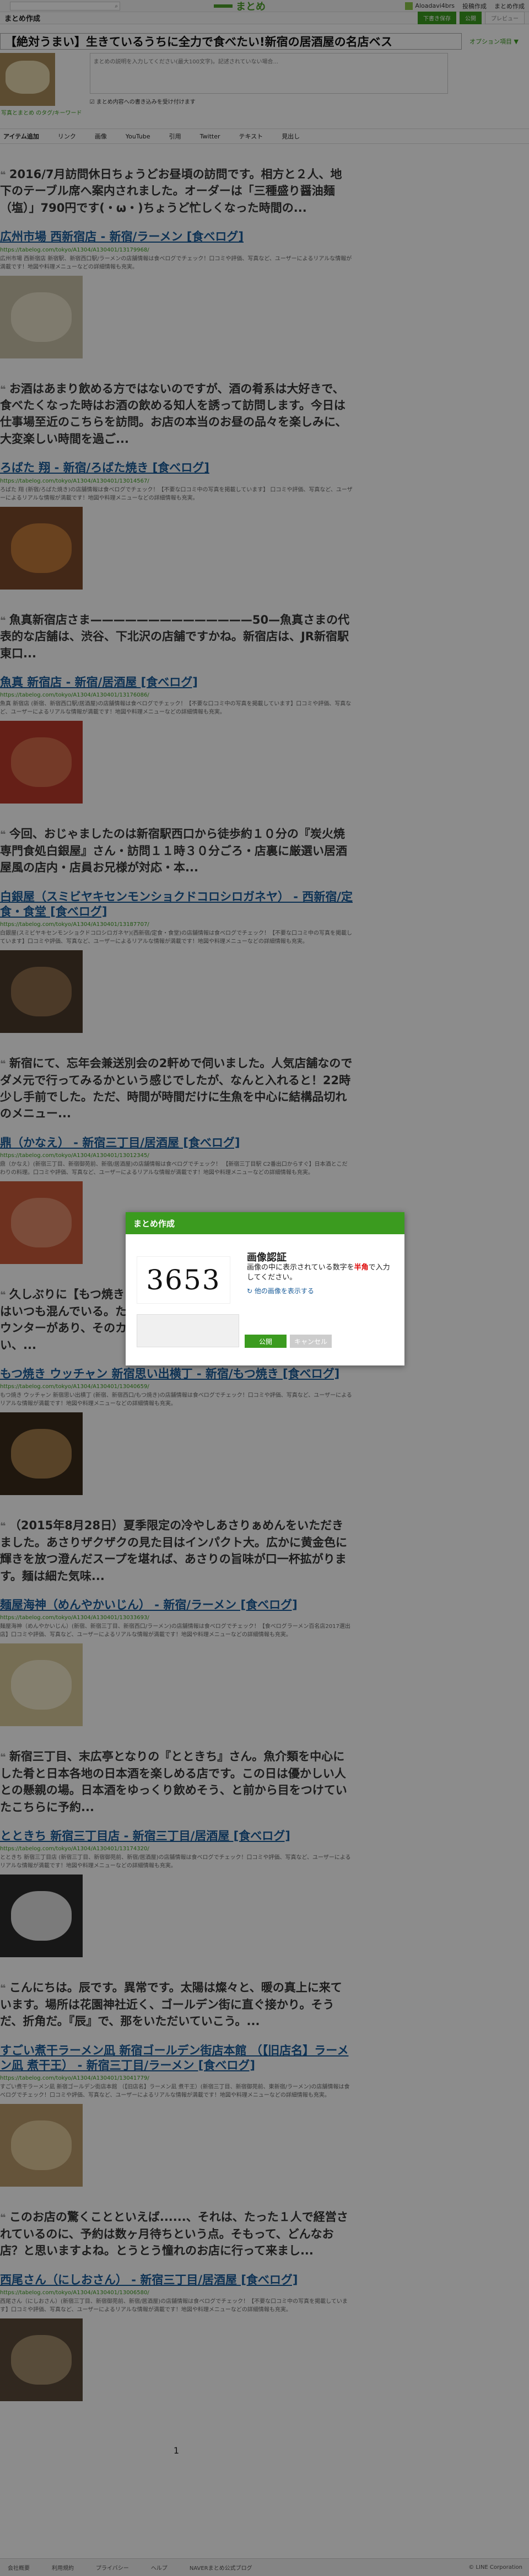 This screenshot has width=529, height=2576. I want to click on captcha-image: 3653, so click(183, 1280).